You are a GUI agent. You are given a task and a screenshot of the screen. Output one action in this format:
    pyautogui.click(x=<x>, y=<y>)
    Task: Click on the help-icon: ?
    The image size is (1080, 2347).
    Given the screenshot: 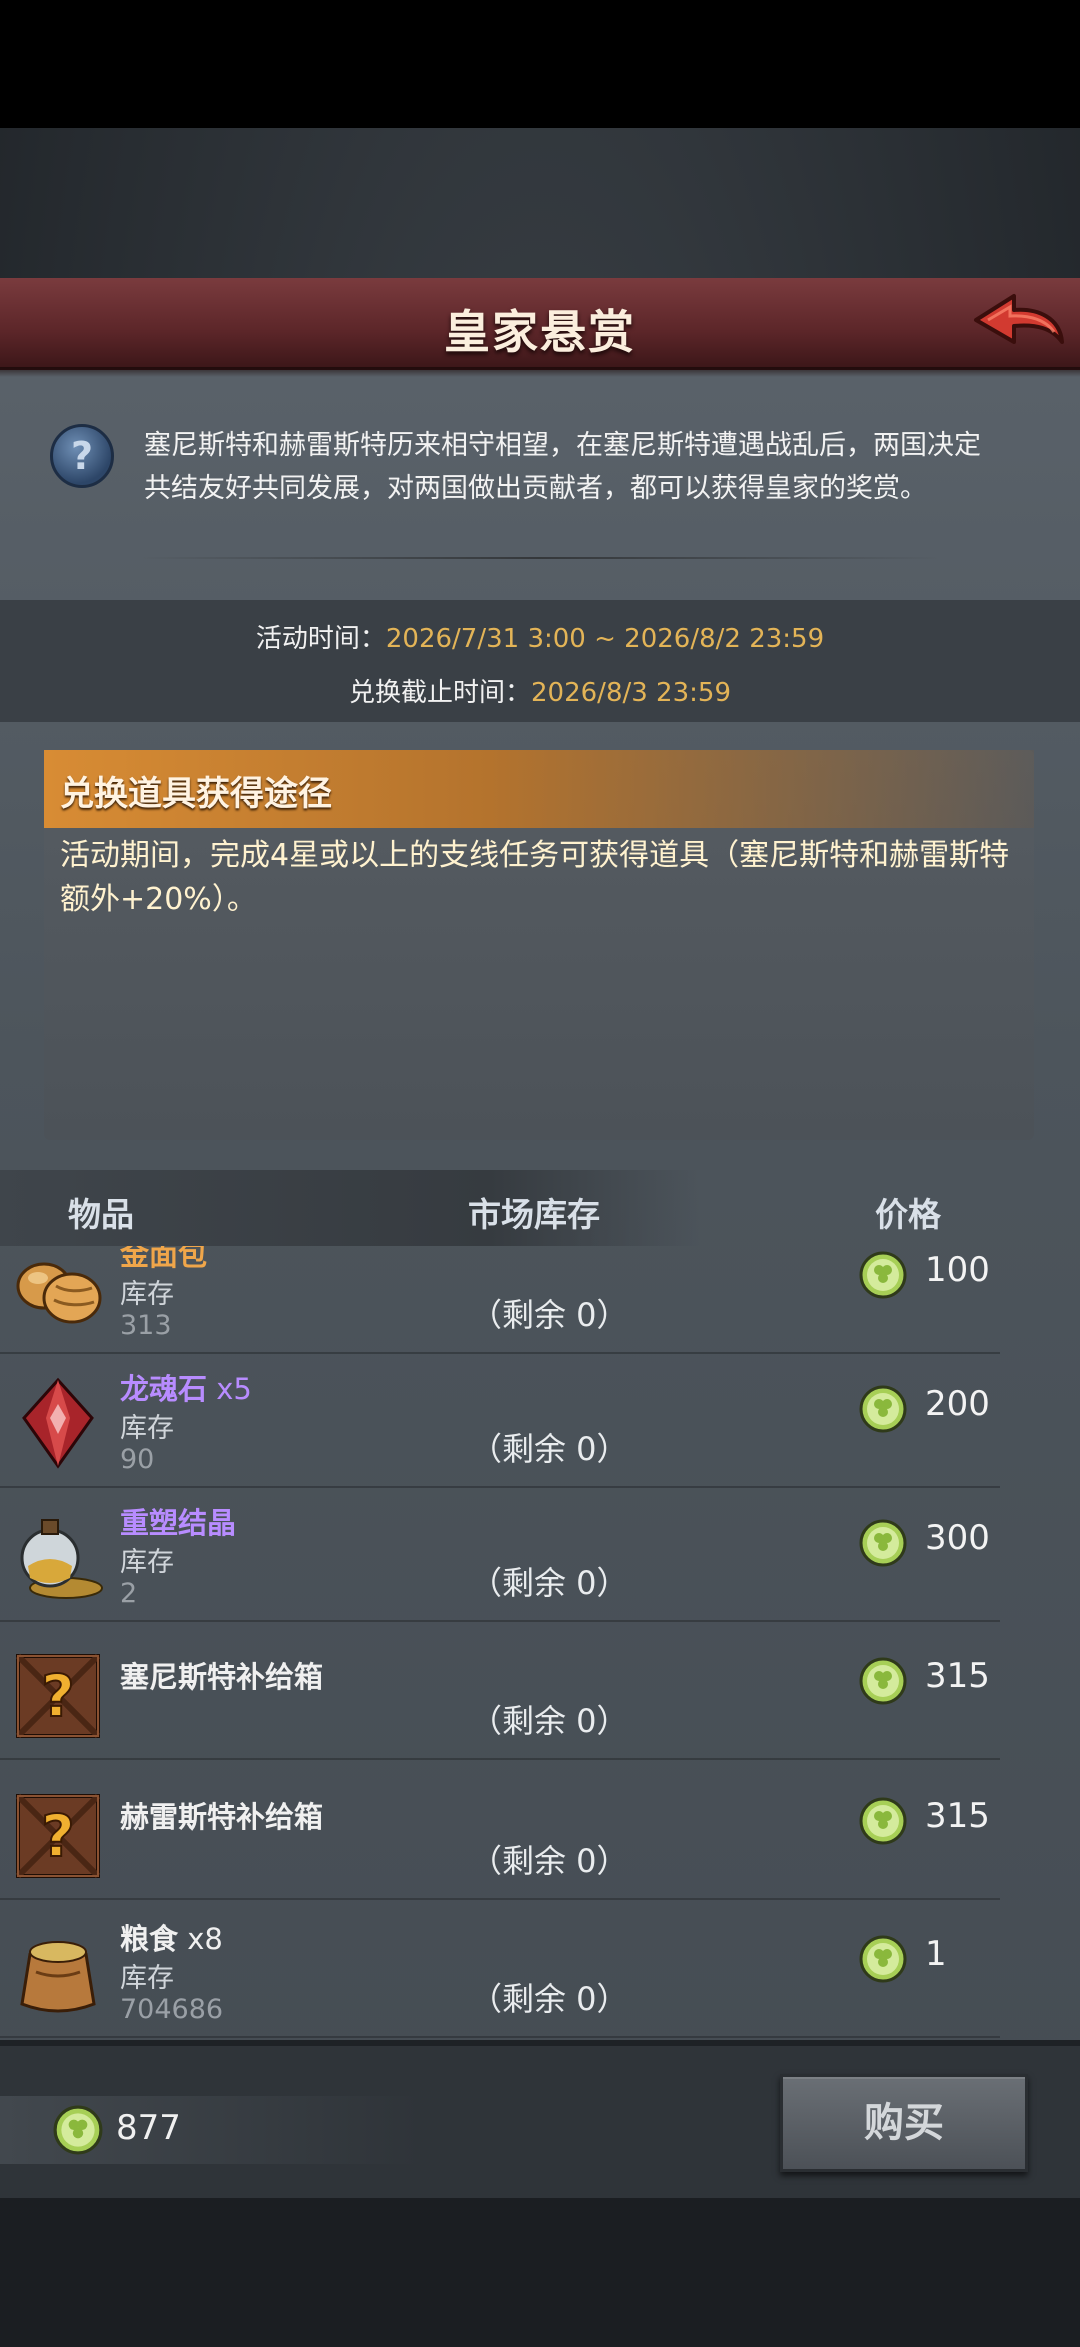 What is the action you would take?
    pyautogui.click(x=82, y=456)
    